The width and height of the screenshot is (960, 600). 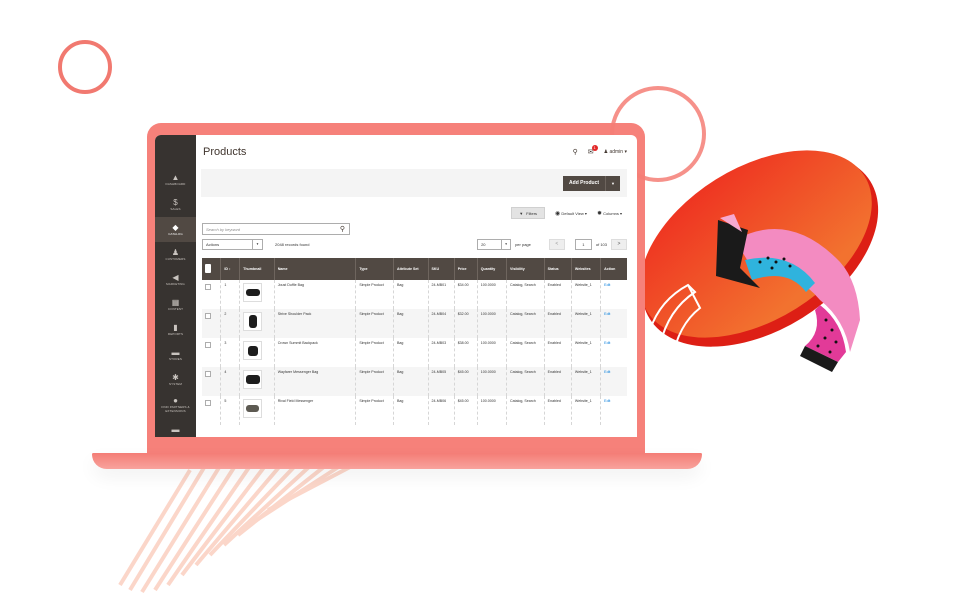 I want to click on select-all-header, so click(x=211, y=269).